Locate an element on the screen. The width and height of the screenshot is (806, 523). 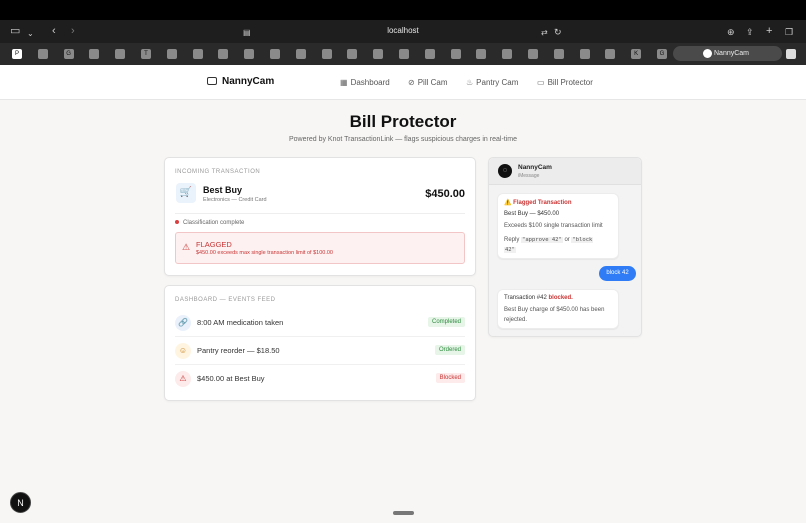
confirm-line: Best Buy charge of $450.00 has been is located at coordinates (554, 310).